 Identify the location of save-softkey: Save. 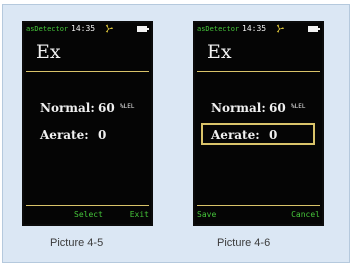
(206, 214).